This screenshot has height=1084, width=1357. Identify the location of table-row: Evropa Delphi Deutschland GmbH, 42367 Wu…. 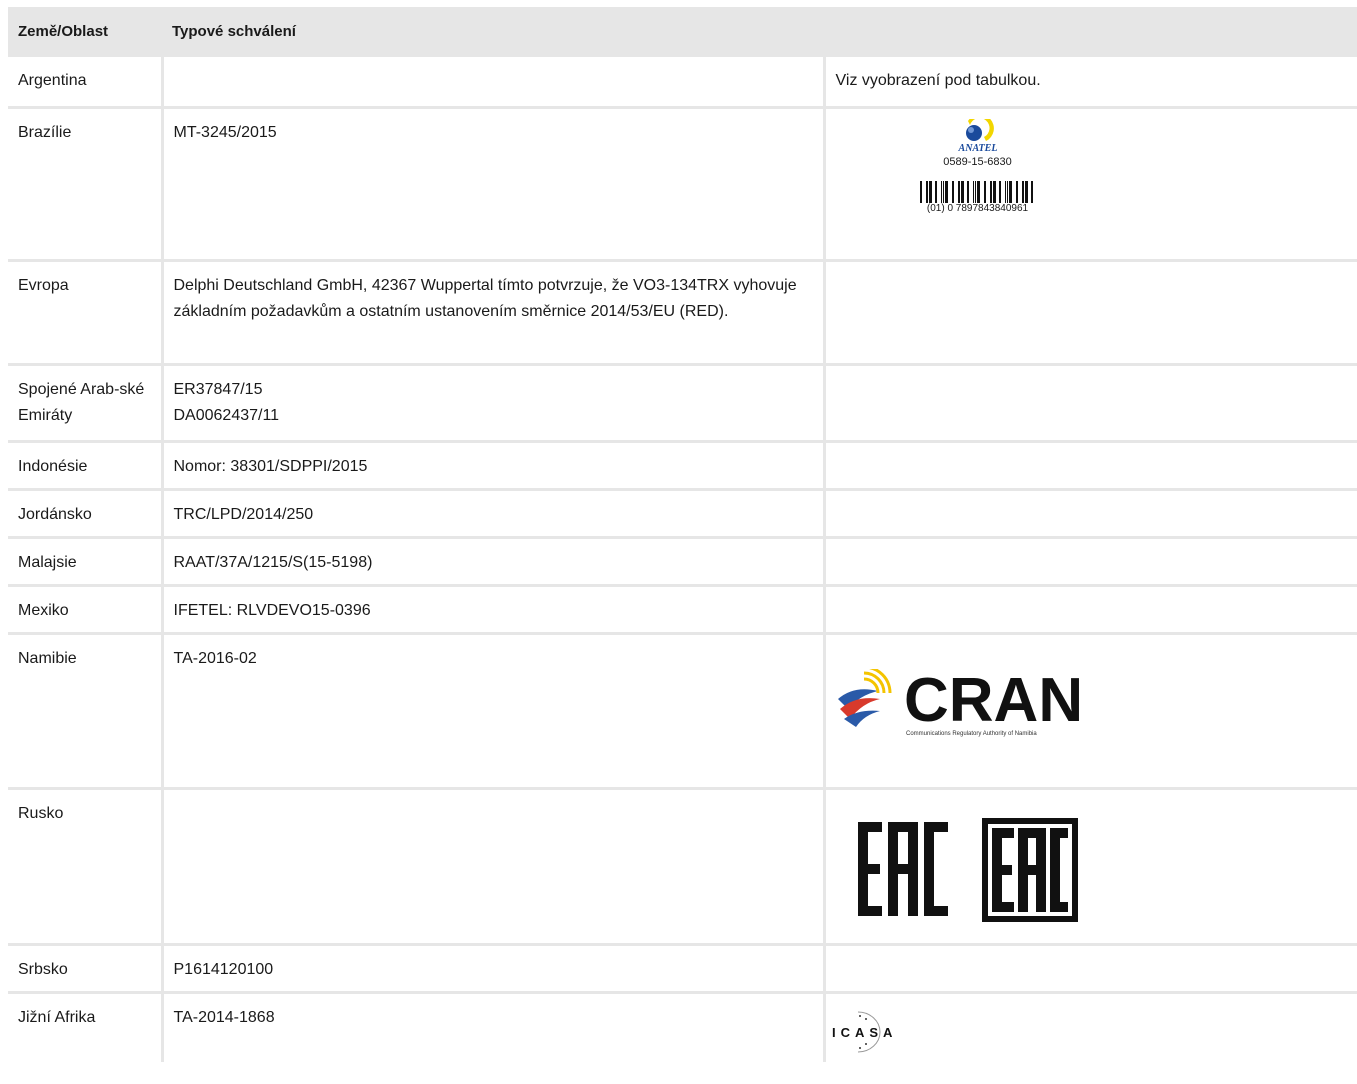
(682, 313).